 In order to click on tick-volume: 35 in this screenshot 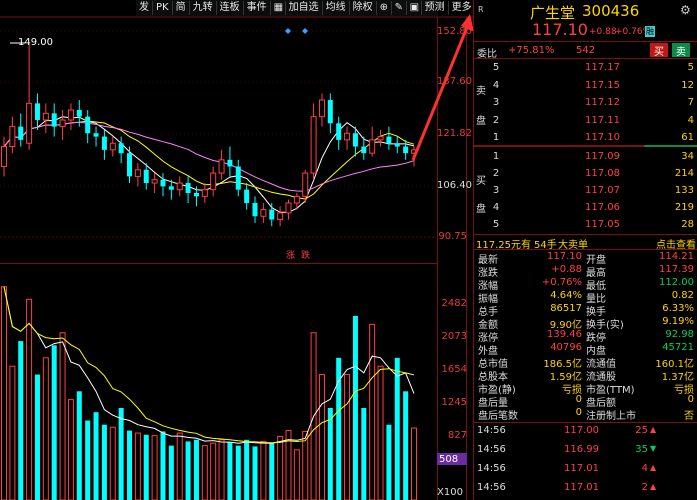, I will do `click(641, 449)`.